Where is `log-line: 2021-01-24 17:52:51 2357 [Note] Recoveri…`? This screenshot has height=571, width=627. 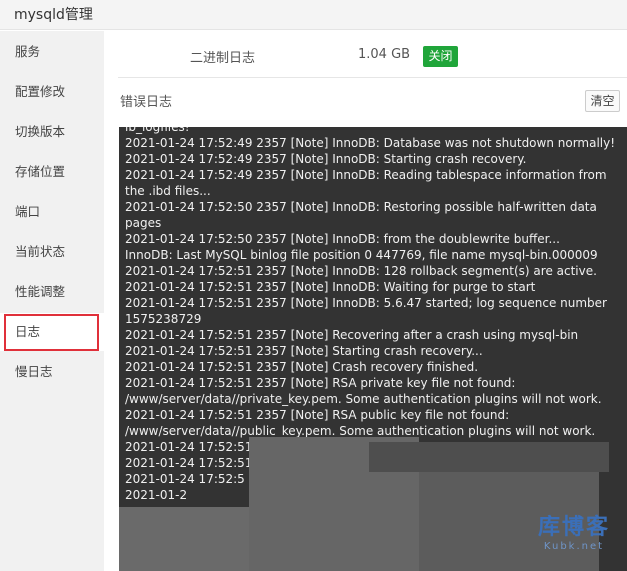
log-line: 2021-01-24 17:52:51 2357 [Note] Recoveri… is located at coordinates (352, 335).